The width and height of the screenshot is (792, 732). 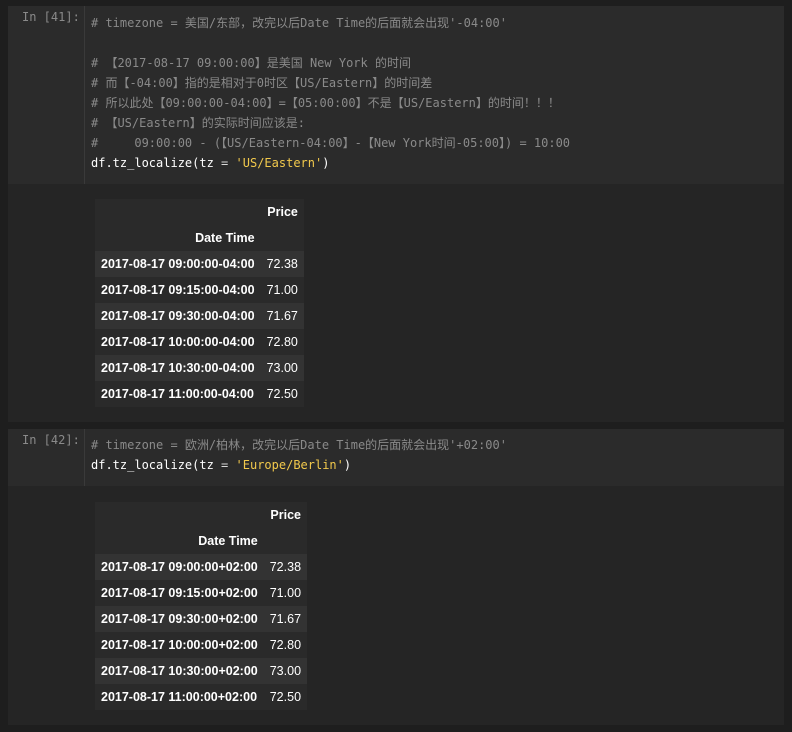 I want to click on table-row: 2017-08-17 10:30:00+02:00 73.00, so click(x=201, y=671).